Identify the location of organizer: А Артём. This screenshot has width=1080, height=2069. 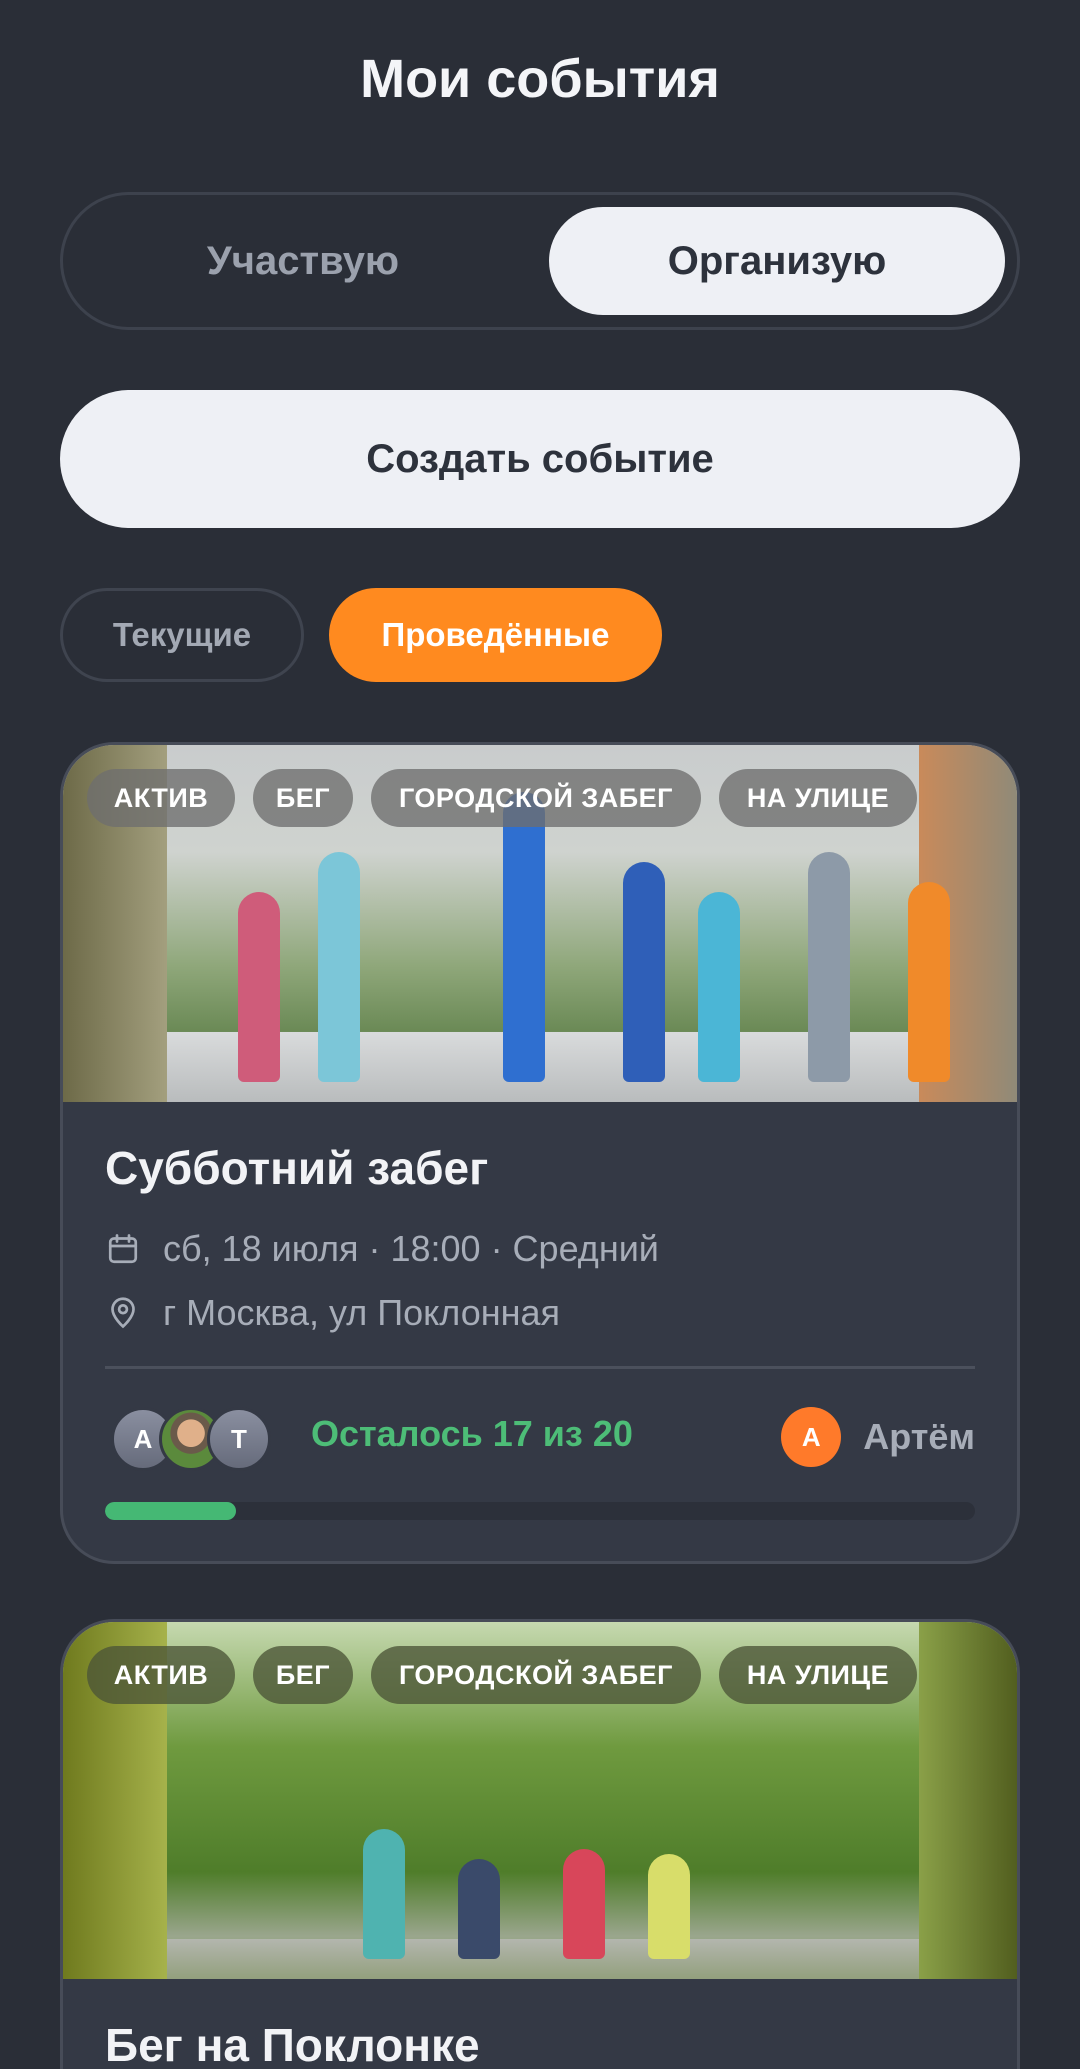
(878, 1437).